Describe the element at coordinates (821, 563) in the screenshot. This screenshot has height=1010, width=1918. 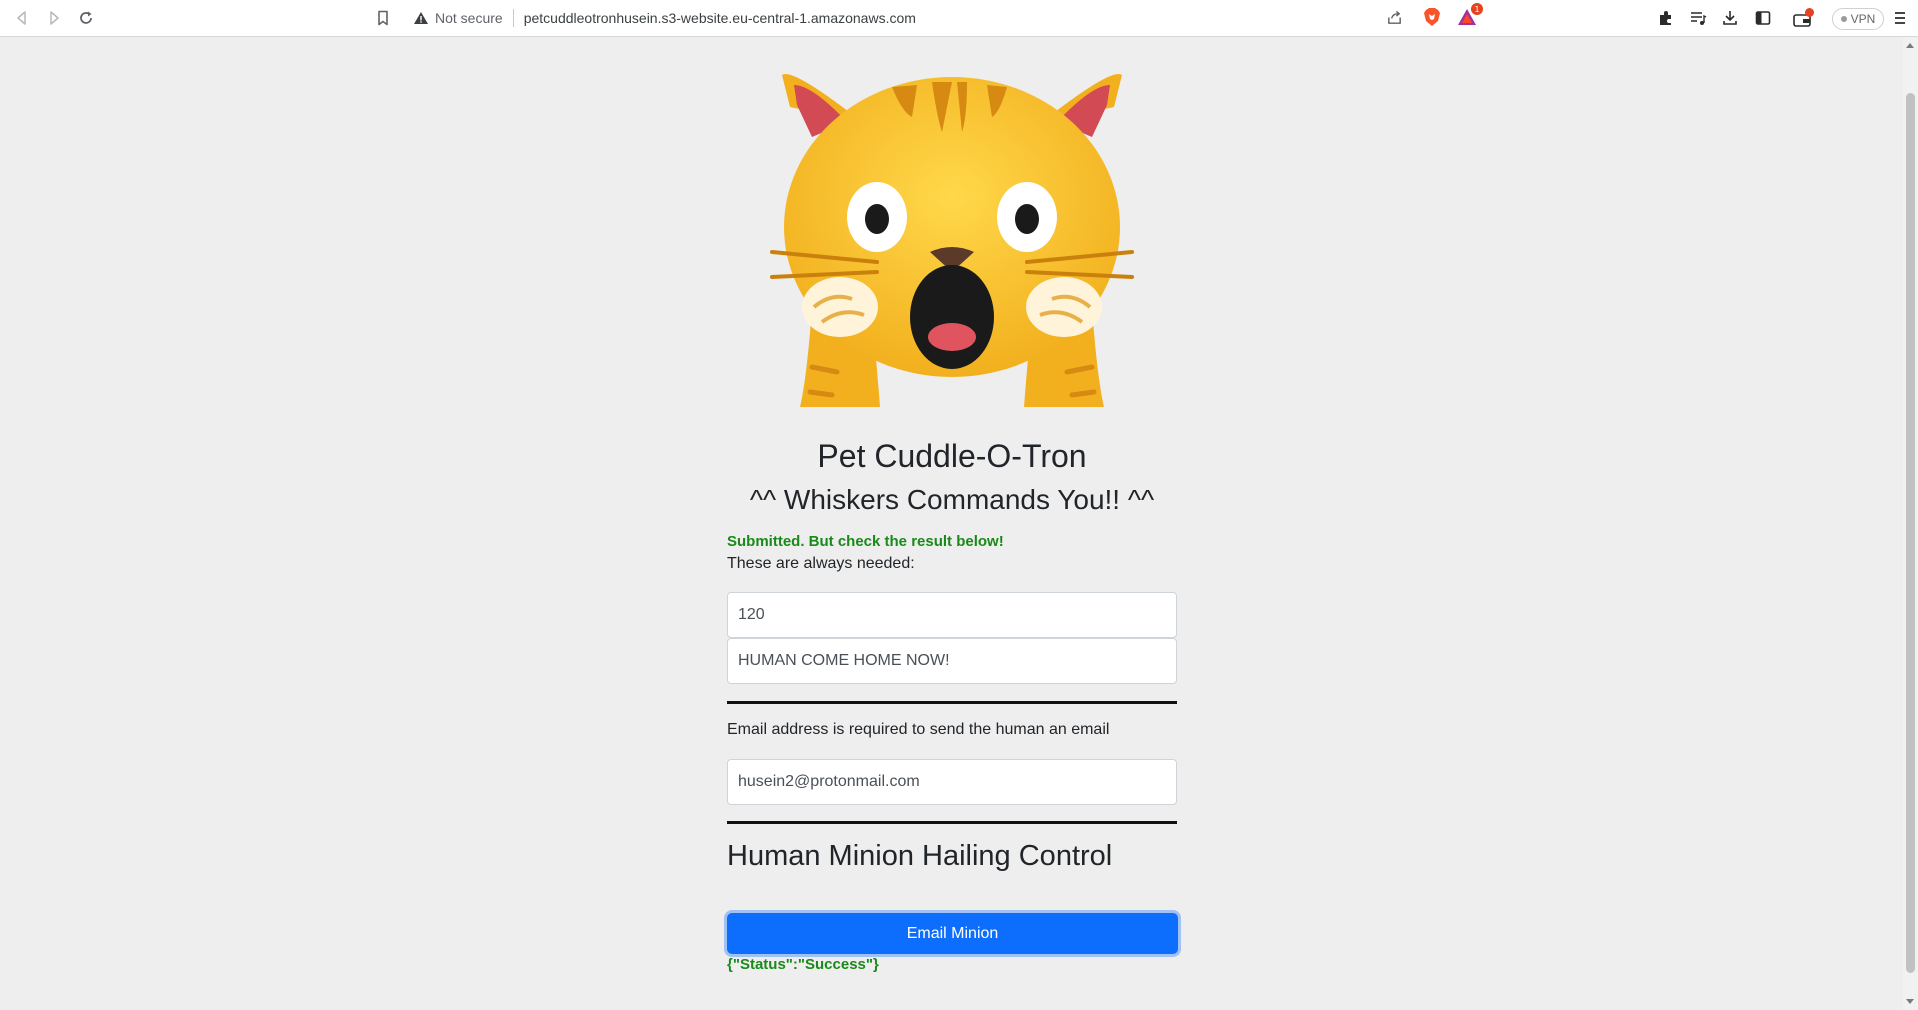
I see `required-fields-label: These are always needed:` at that location.